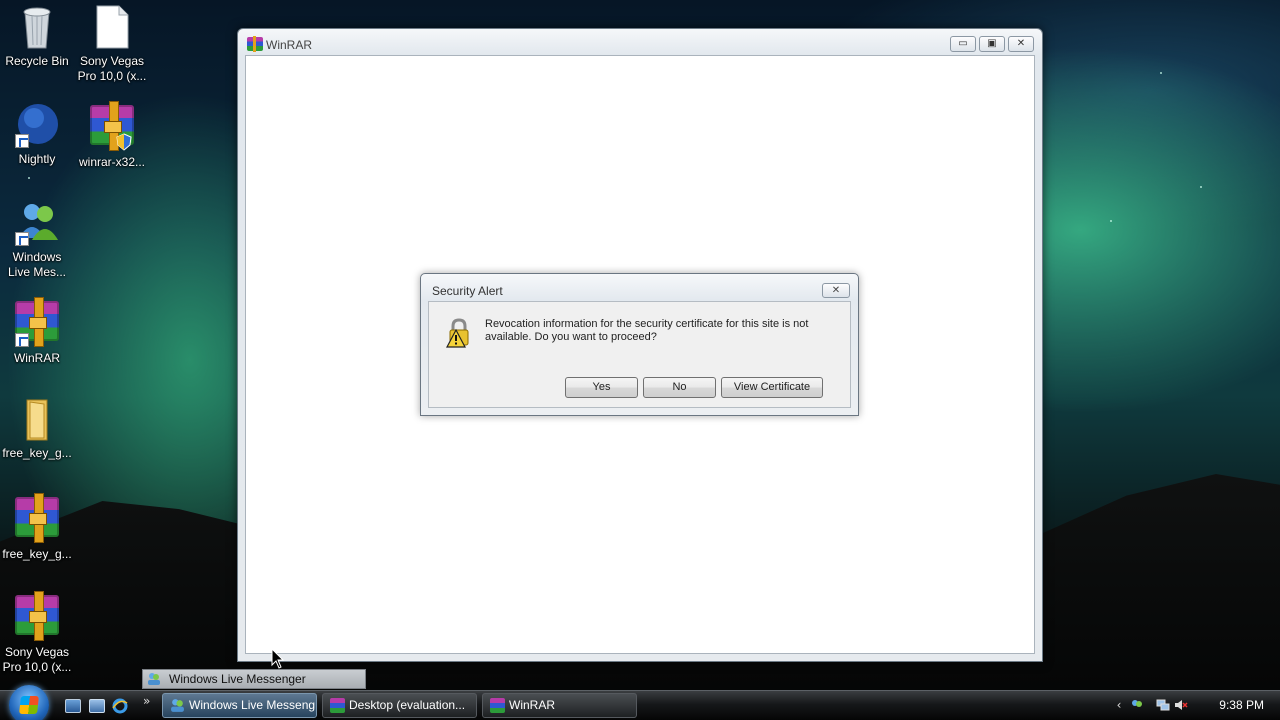  What do you see at coordinates (37, 159) in the screenshot?
I see `desktop-icon-label: Nightly` at bounding box center [37, 159].